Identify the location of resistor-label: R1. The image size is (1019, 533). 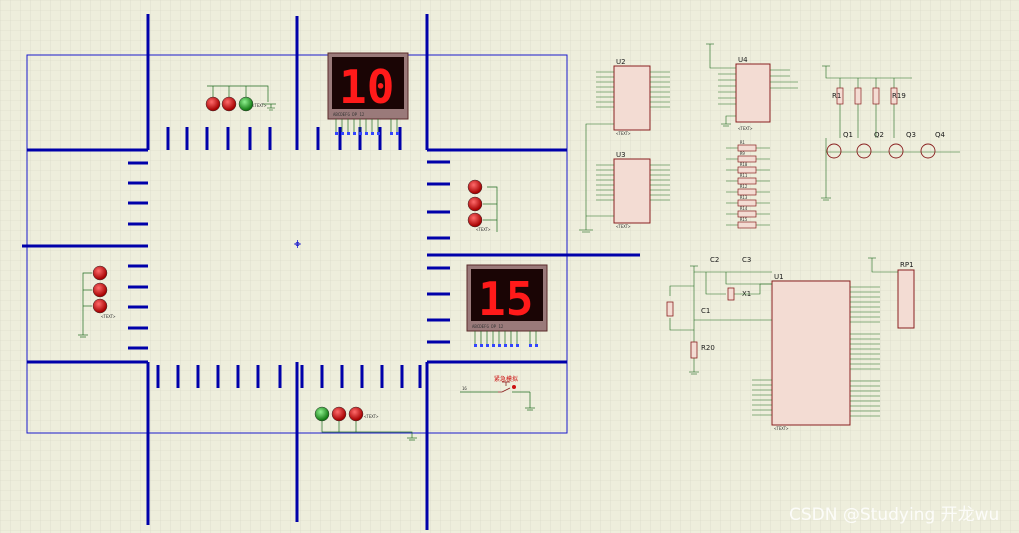
(742, 142).